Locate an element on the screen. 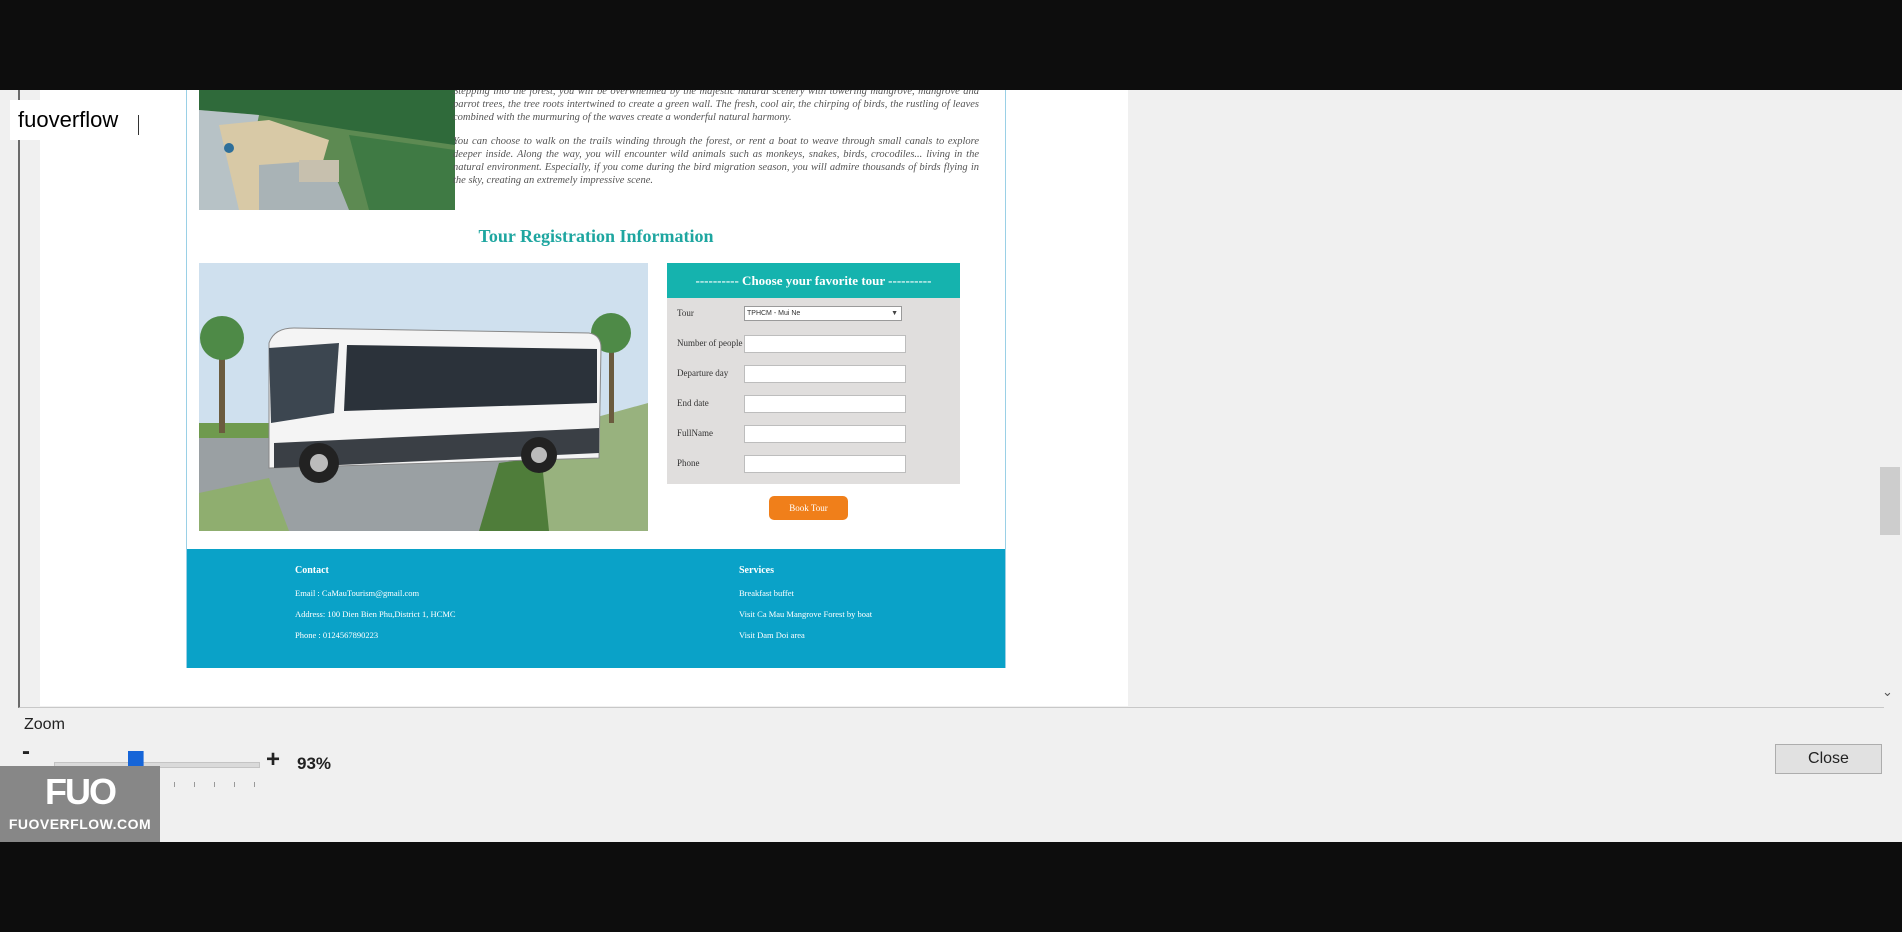  mangrove-forest-image is located at coordinates (327, 150).